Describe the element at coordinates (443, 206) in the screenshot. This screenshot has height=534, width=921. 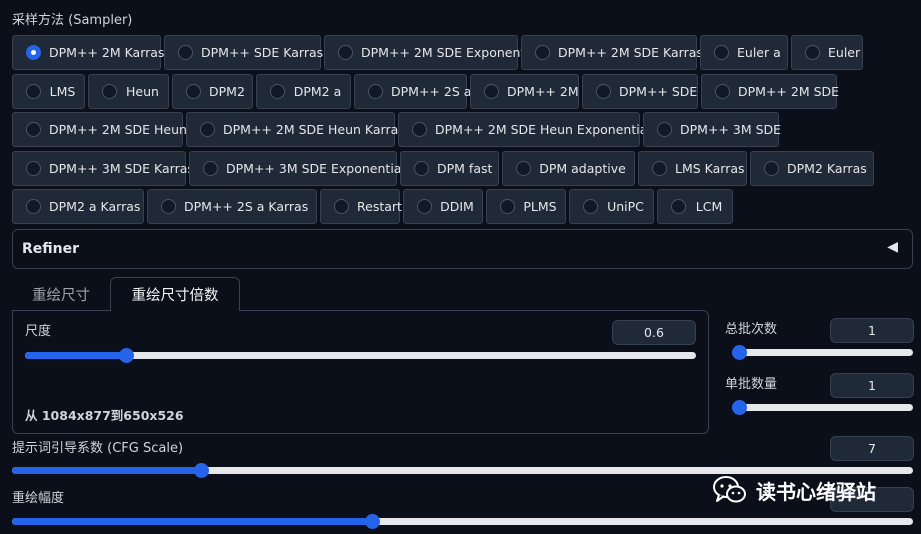
I see `sampler-option-ddim: DDIM` at that location.